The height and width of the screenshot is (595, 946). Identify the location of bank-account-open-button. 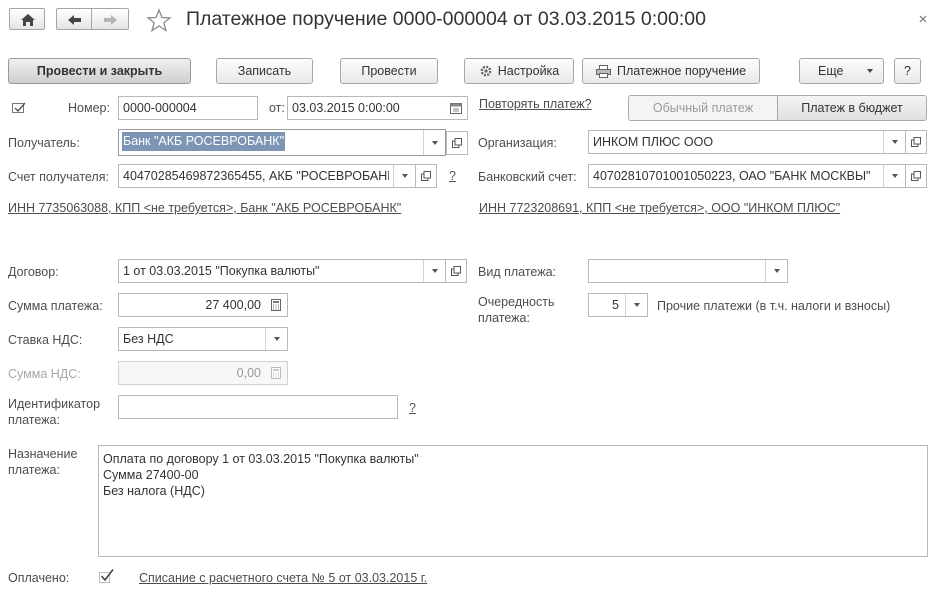
(916, 176).